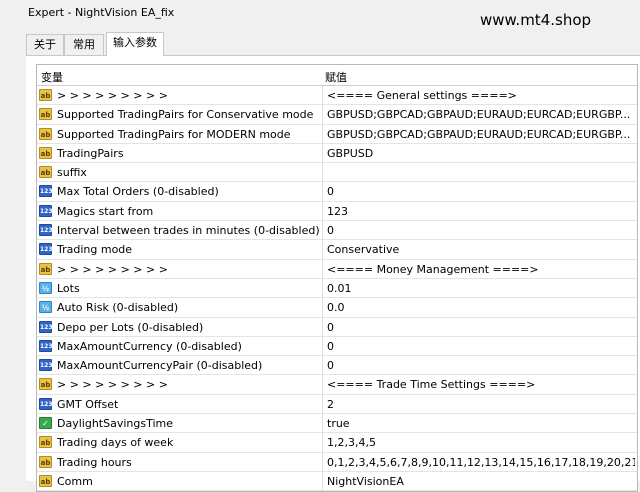 The height and width of the screenshot is (492, 640). What do you see at coordinates (536, 20) in the screenshot?
I see `watermark: www.mt4.shop` at bounding box center [536, 20].